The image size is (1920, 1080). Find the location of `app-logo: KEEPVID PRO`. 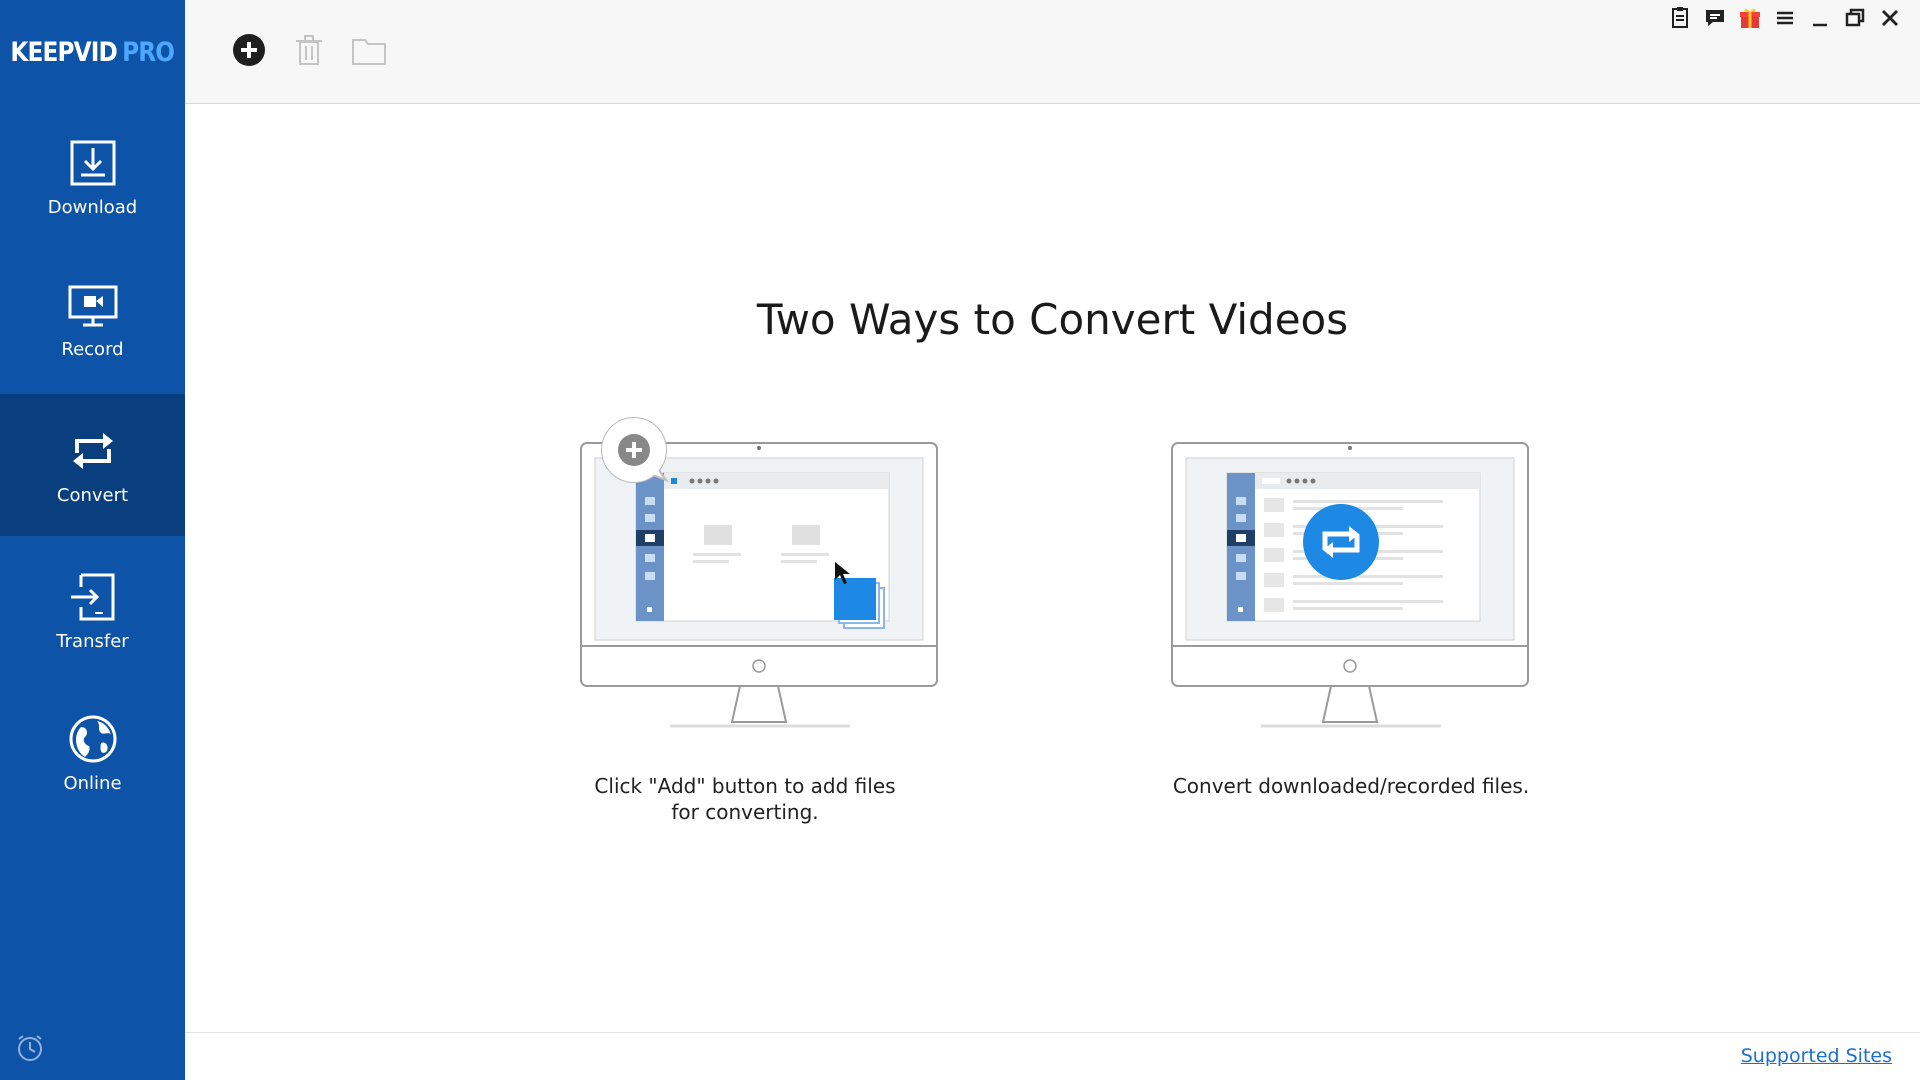

app-logo: KEEPVID PRO is located at coordinates (87, 52).